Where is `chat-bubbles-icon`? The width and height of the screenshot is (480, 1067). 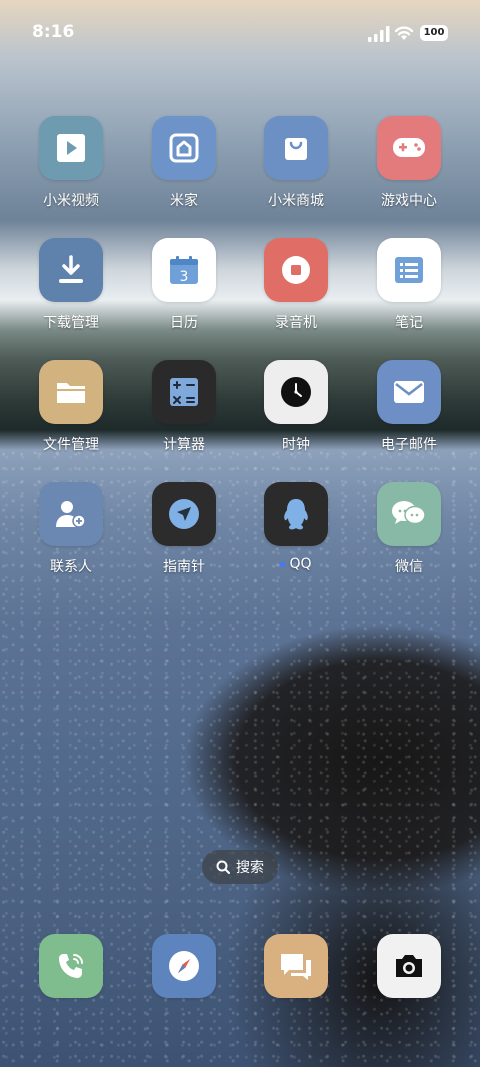 chat-bubbles-icon is located at coordinates (409, 514).